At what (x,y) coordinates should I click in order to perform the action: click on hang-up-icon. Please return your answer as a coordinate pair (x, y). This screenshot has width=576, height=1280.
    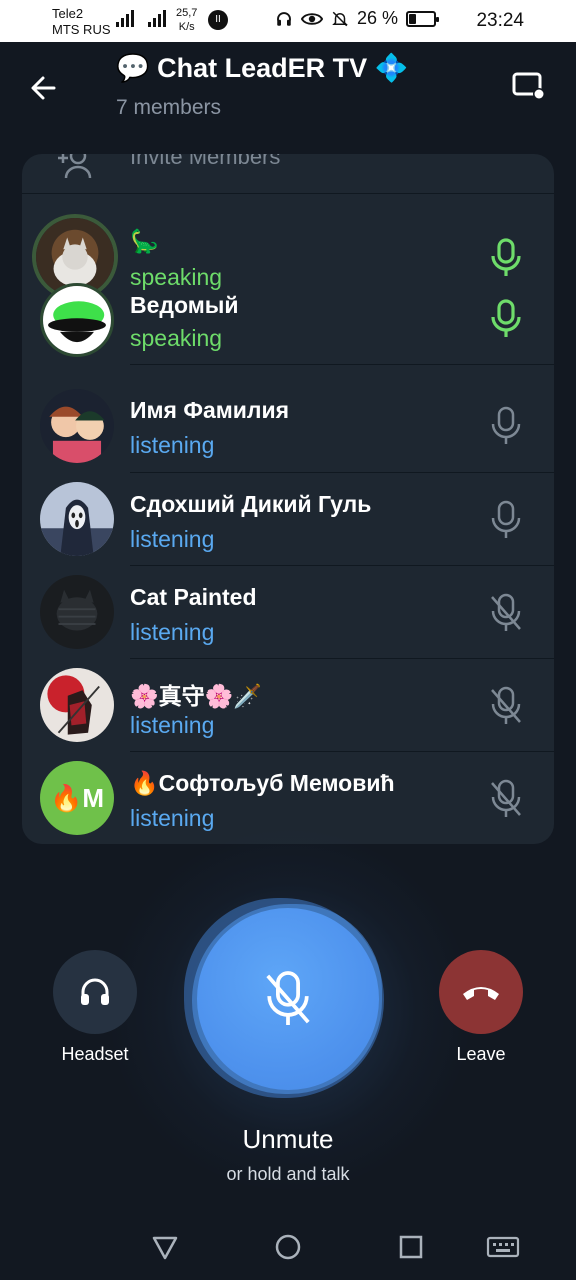
    Looking at the image, I should click on (481, 993).